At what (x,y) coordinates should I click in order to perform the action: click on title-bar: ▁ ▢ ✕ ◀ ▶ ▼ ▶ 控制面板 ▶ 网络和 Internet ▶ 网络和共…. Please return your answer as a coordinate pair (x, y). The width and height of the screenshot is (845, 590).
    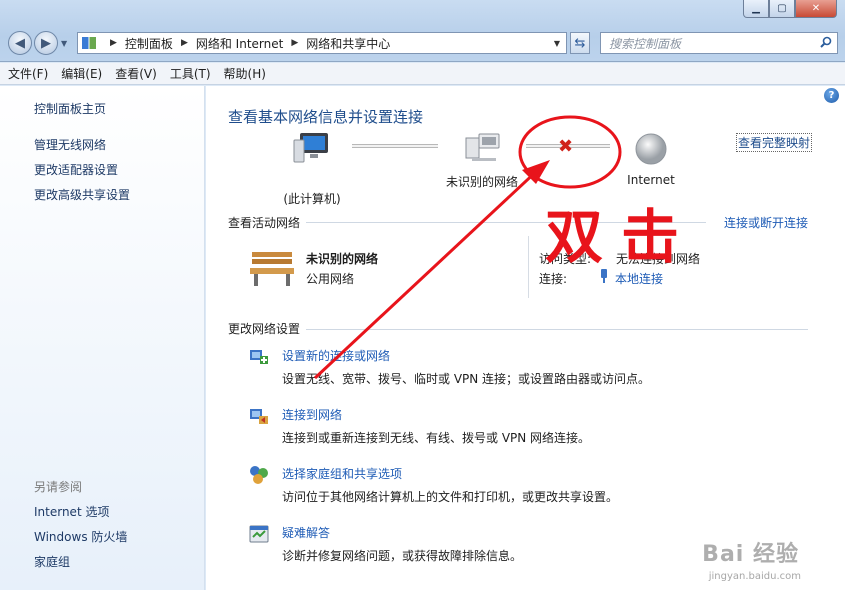
    Looking at the image, I should click on (422, 31).